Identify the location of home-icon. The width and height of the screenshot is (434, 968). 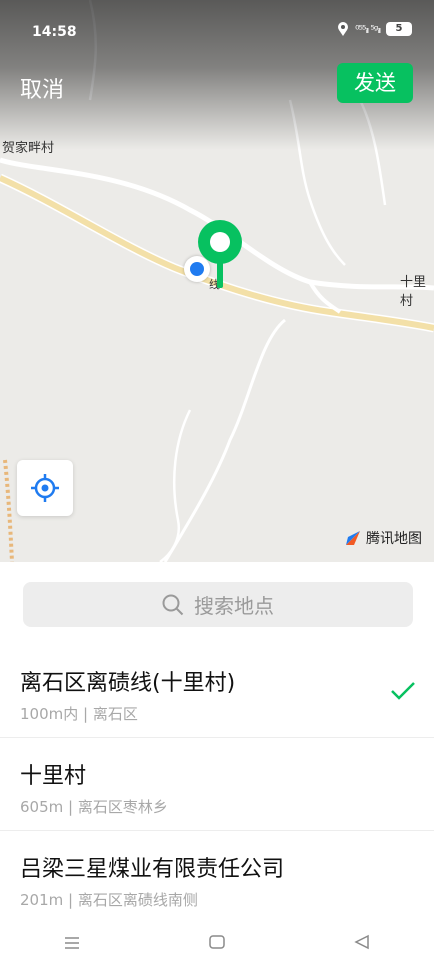
(217, 941).